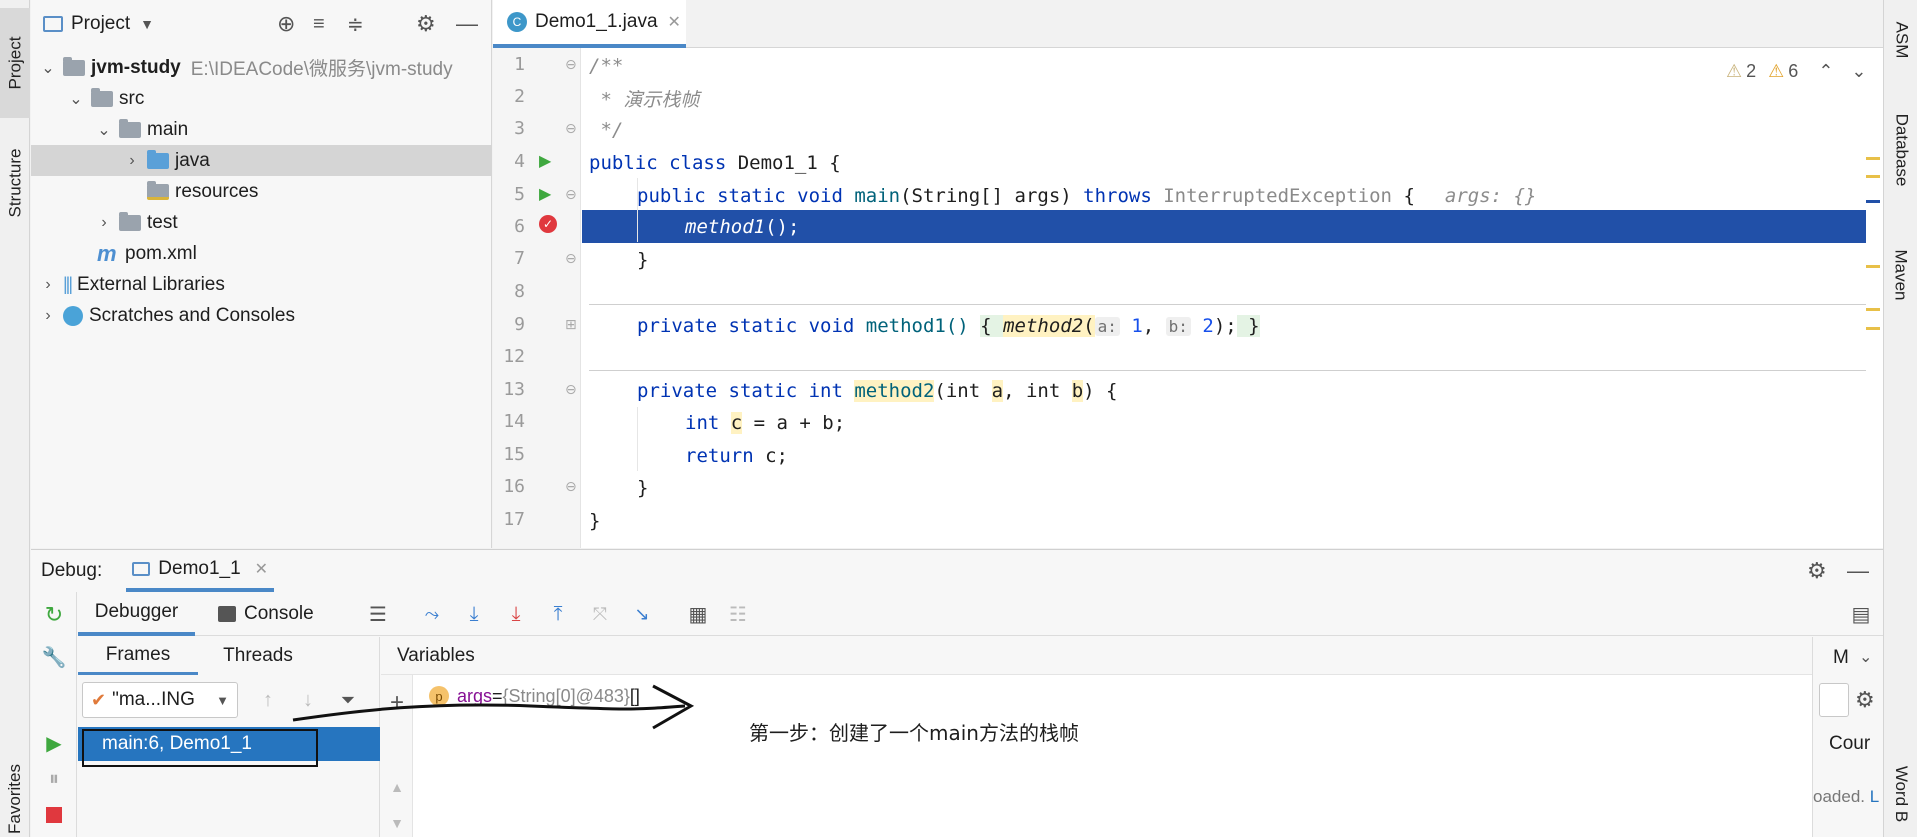 Image resolution: width=1917 pixels, height=837 pixels. Describe the element at coordinates (1825, 71) in the screenshot. I see `chevron-up-icon: ⌃` at that location.